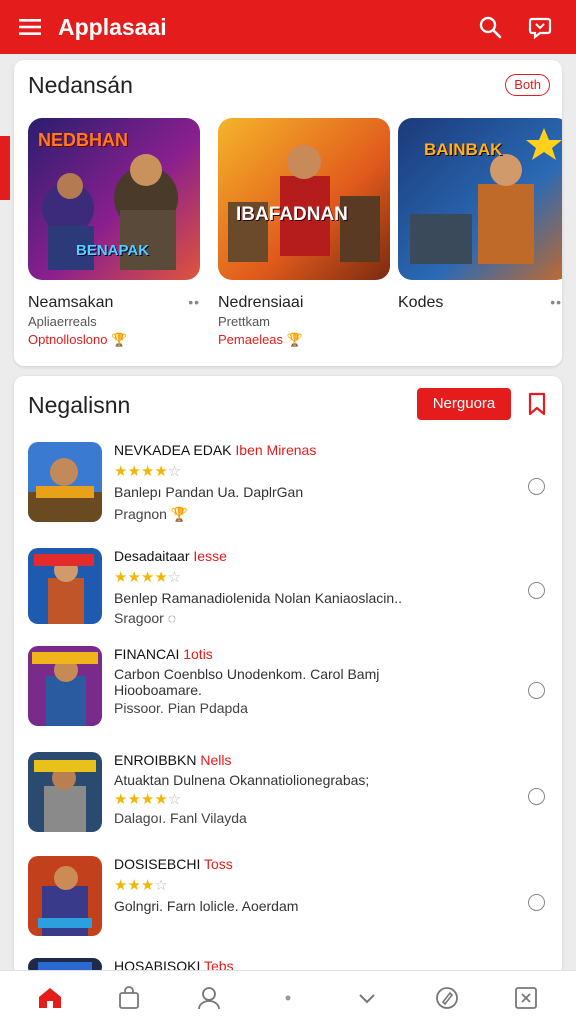 The width and height of the screenshot is (576, 1024). What do you see at coordinates (242, 780) in the screenshot?
I see `item-description: Atuaktan Dulnena Okannatiolionegrabas;` at bounding box center [242, 780].